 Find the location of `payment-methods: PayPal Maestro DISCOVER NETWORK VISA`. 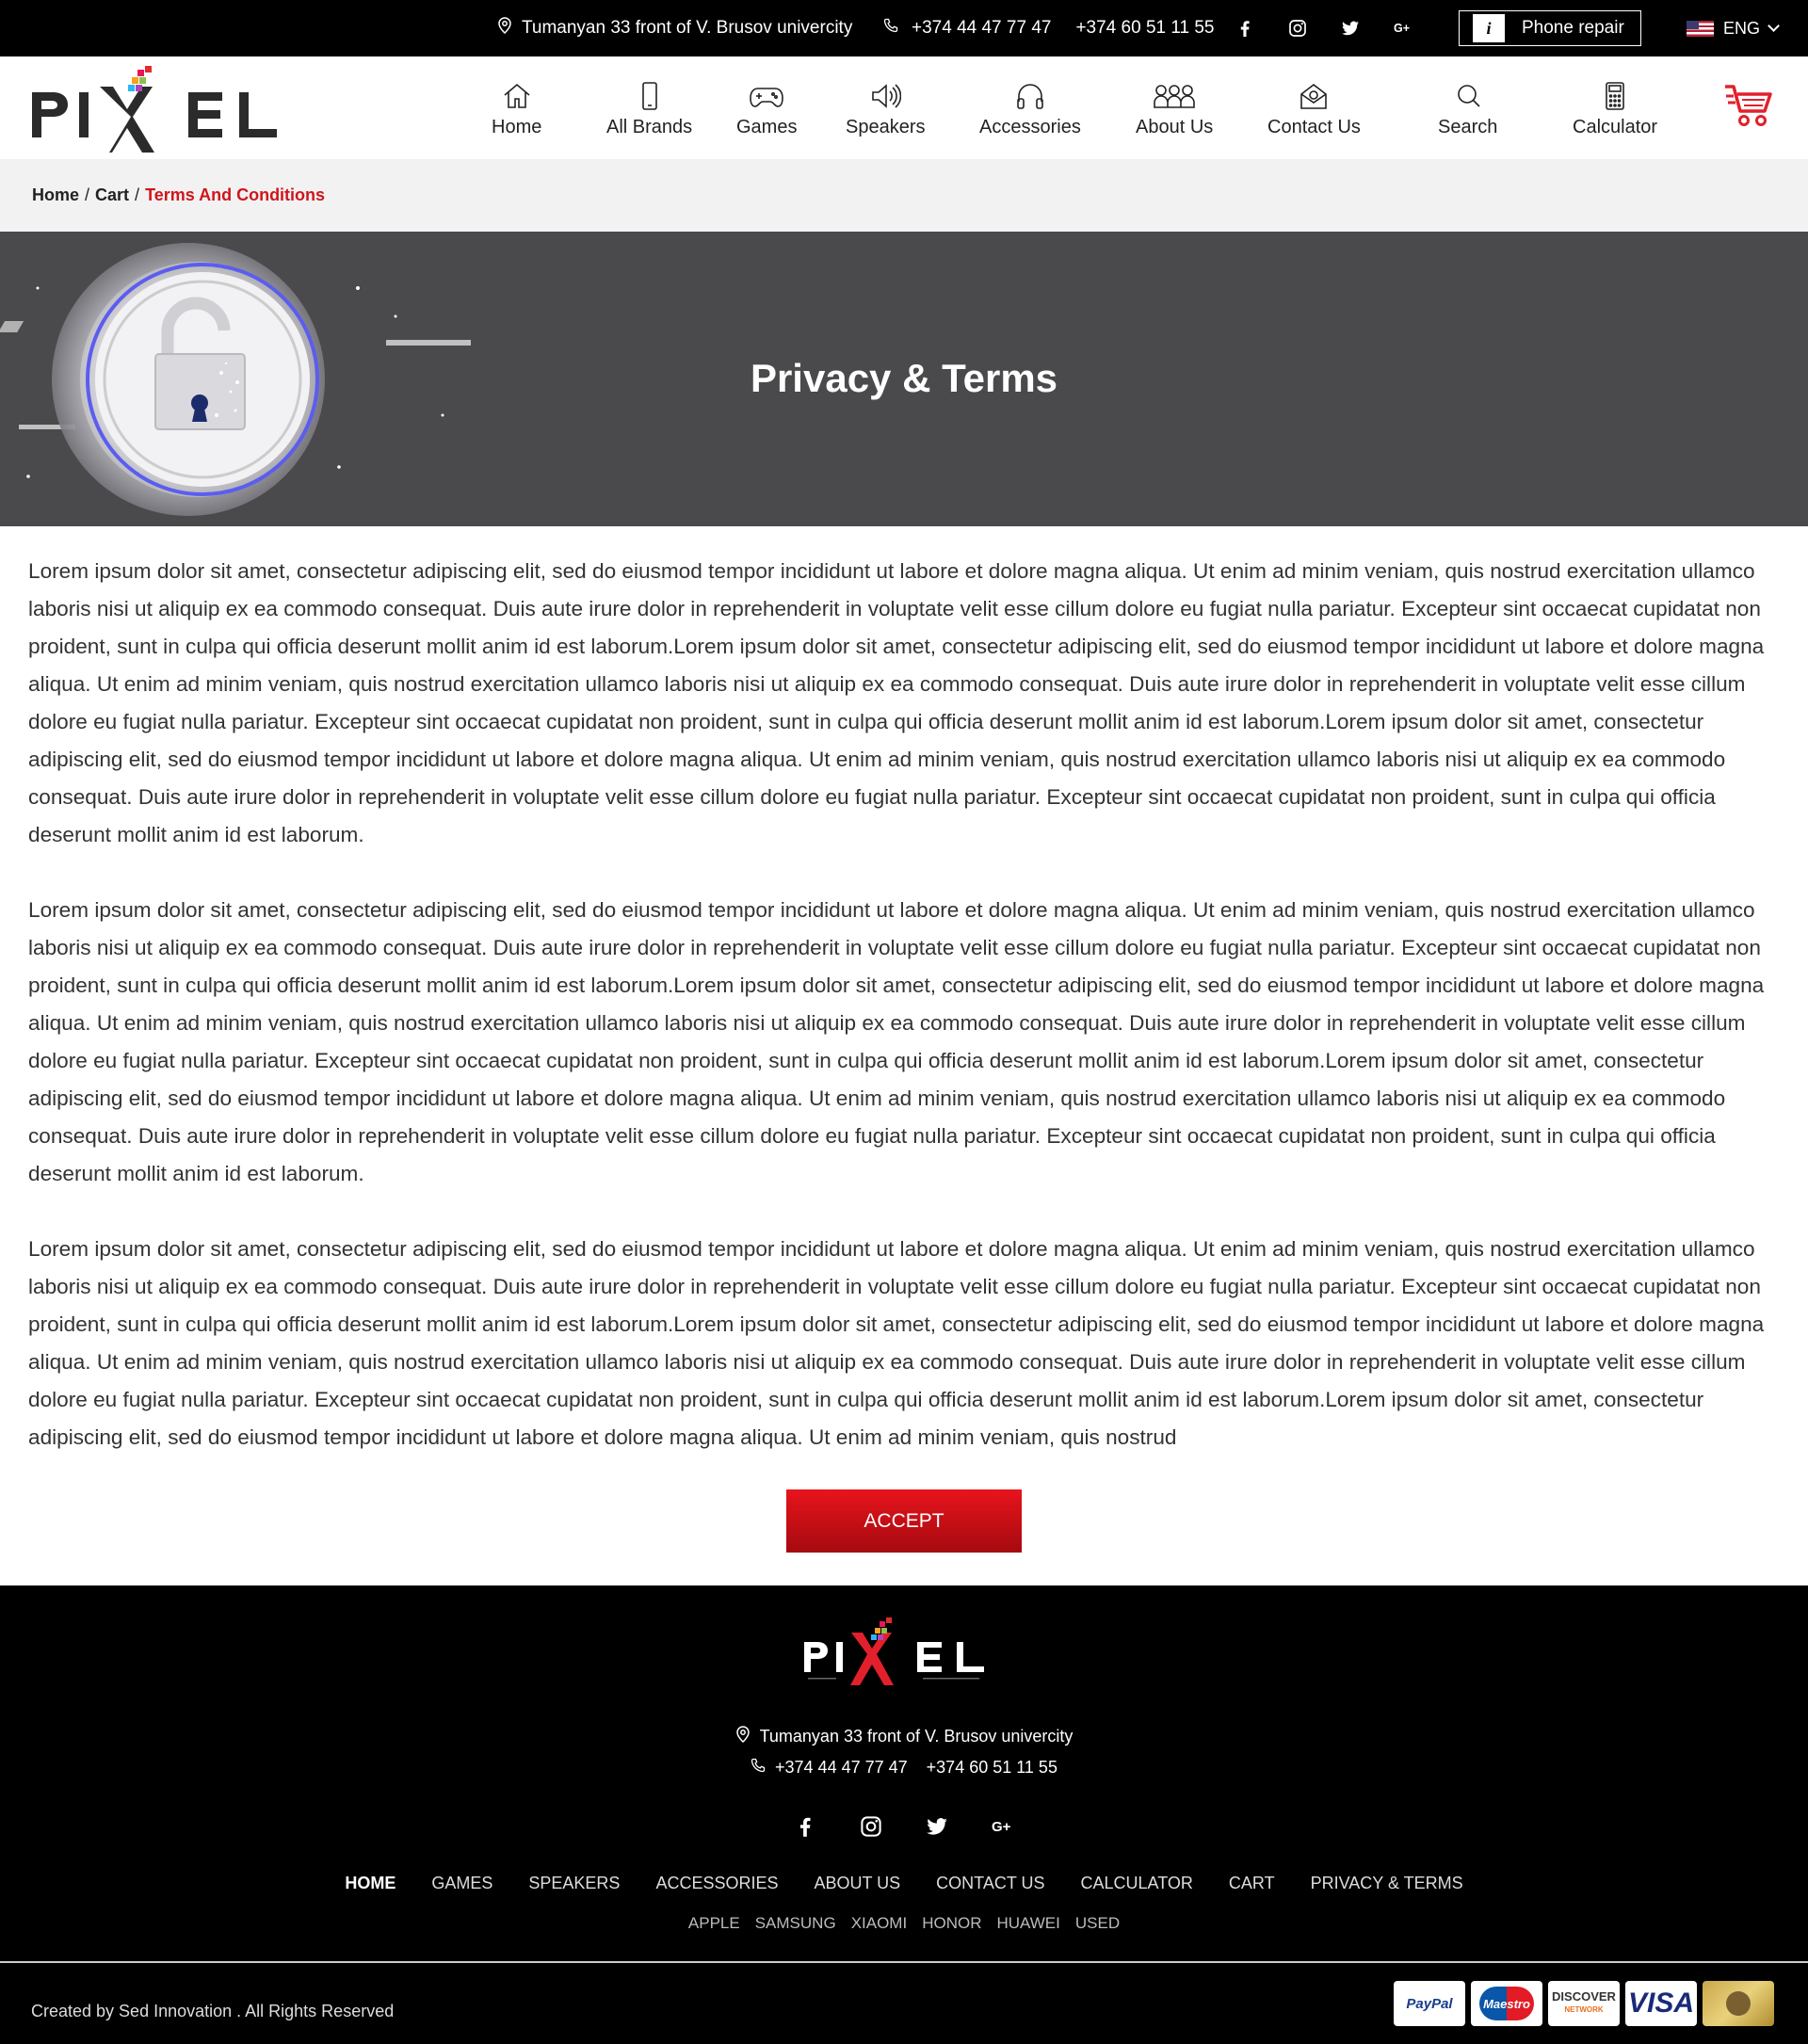

payment-methods: PayPal Maestro DISCOVER NETWORK VISA is located at coordinates (1584, 2004).